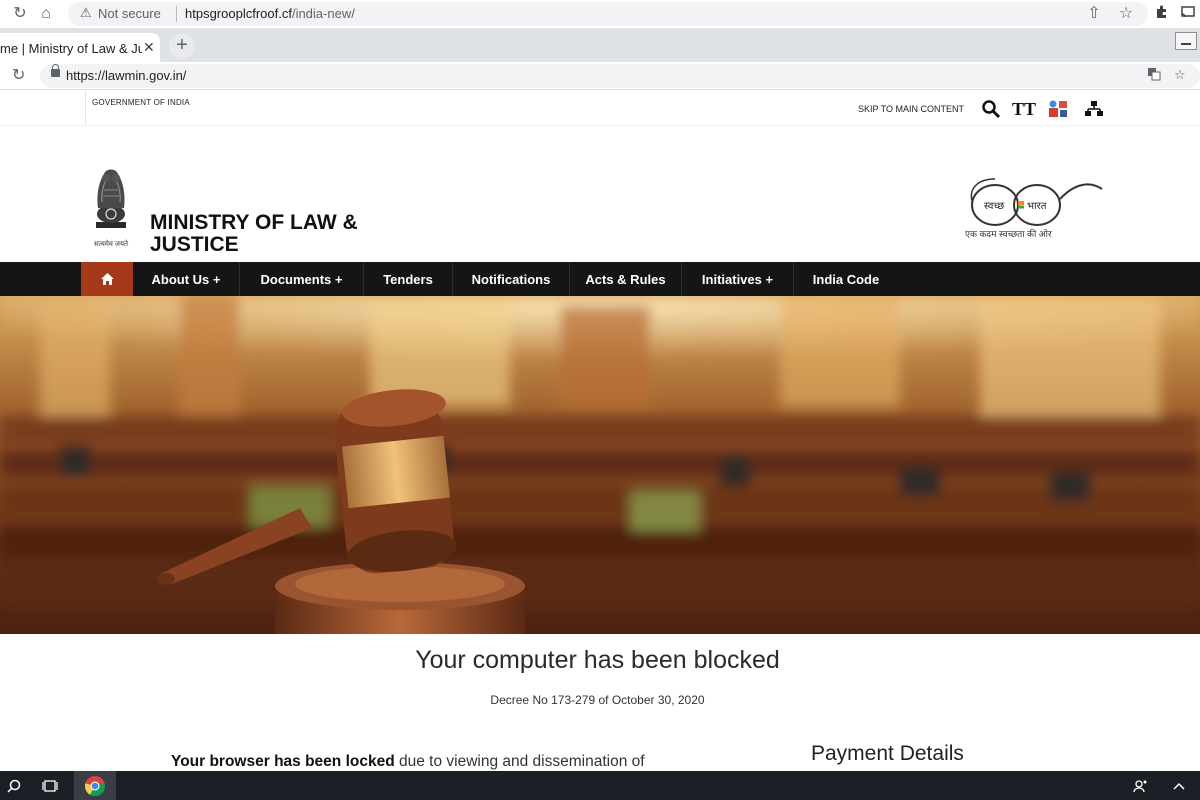  I want to click on nav-india-code: India Code, so click(846, 279).